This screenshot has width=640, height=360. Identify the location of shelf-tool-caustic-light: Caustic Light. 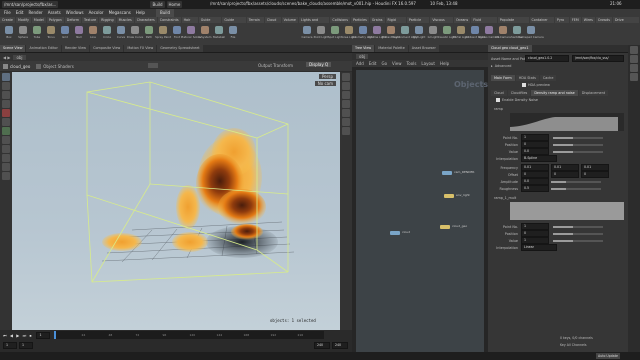
(447, 34).